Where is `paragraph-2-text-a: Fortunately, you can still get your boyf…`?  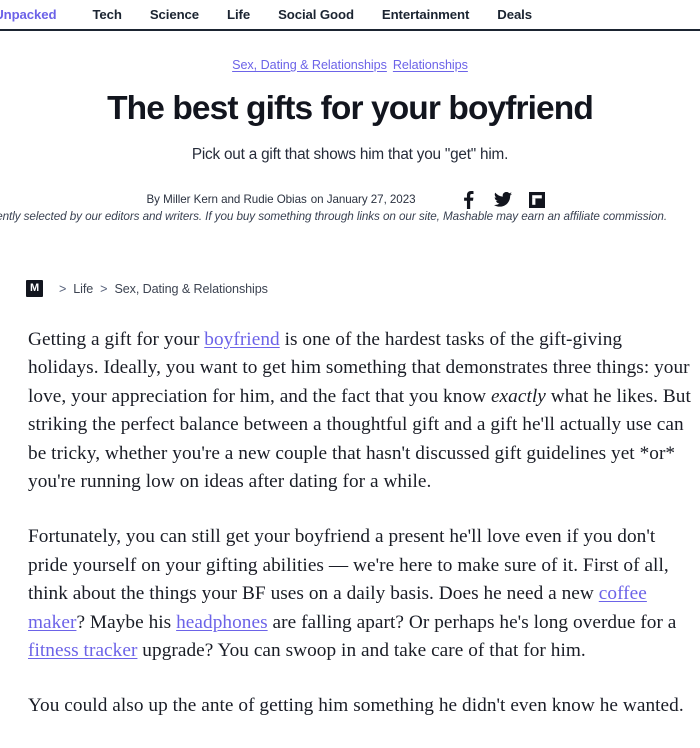
paragraph-2-text-a: Fortunately, you can still get your boyf… is located at coordinates (348, 565).